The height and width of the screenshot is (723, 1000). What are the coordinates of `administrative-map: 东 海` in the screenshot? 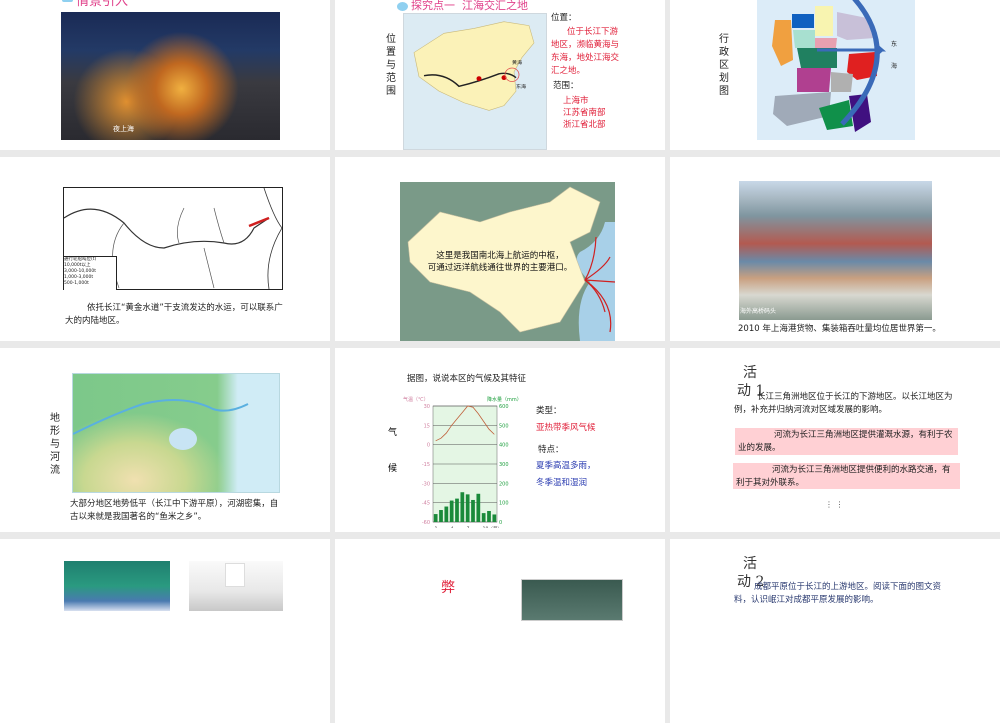 It's located at (836, 70).